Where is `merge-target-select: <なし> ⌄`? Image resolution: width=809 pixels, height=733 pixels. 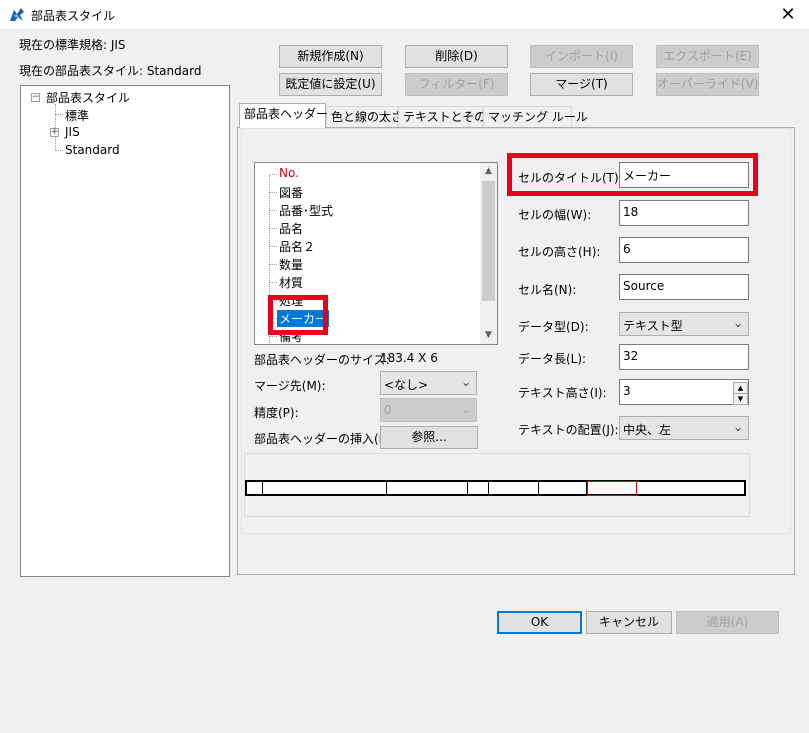 merge-target-select: <なし> ⌄ is located at coordinates (428, 383).